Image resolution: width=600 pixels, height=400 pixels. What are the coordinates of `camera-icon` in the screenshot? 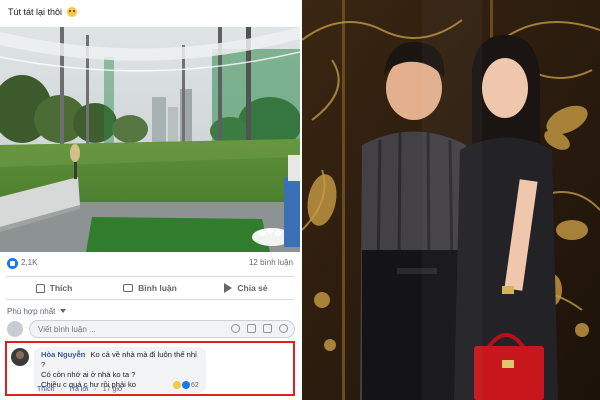 It's located at (251, 328).